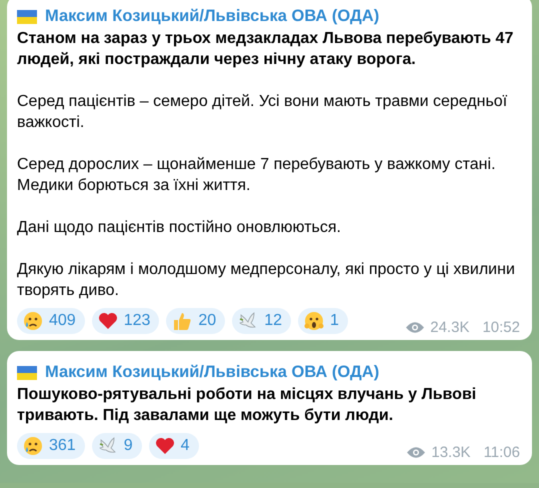 This screenshot has width=539, height=488. I want to click on reaction-button: 9, so click(117, 446).